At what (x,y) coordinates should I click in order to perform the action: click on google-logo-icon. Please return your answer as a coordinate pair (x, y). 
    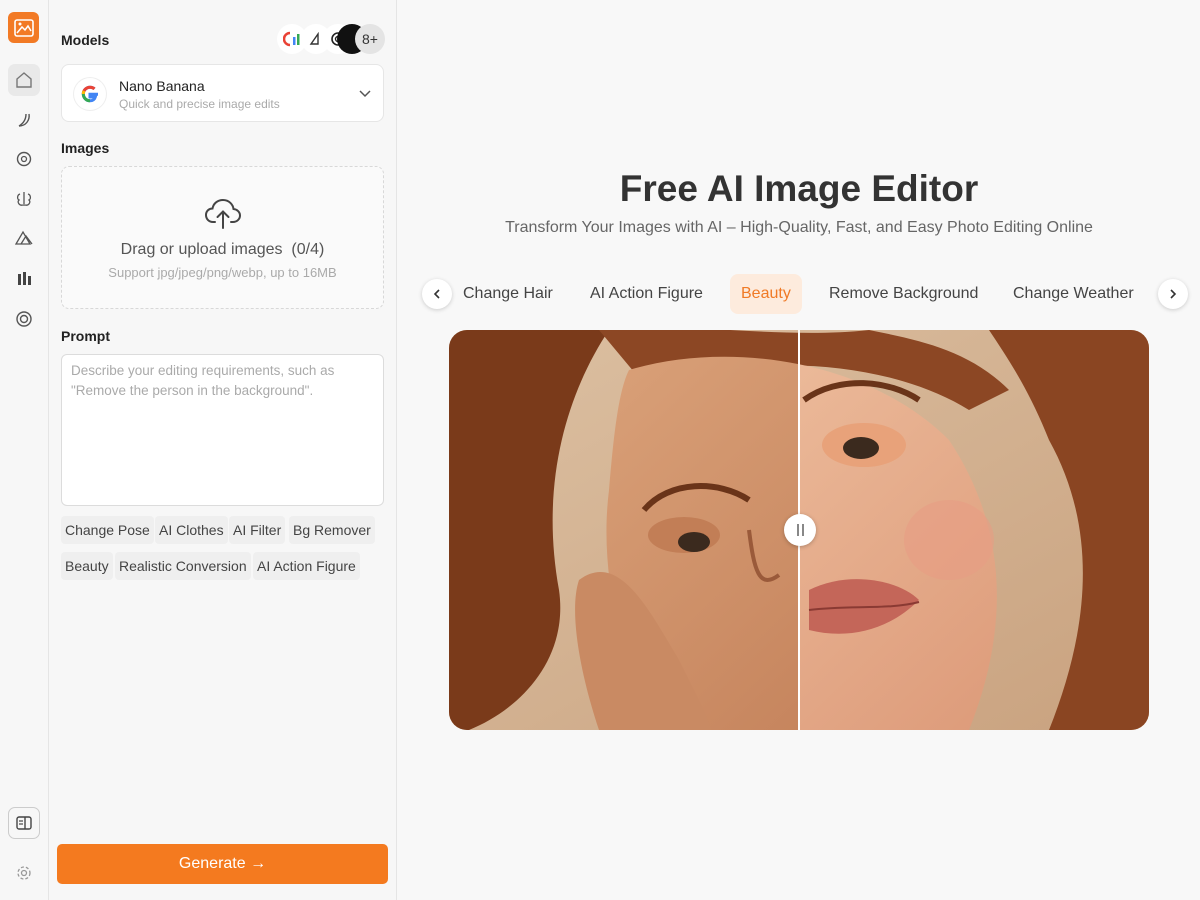
    Looking at the image, I should click on (90, 94).